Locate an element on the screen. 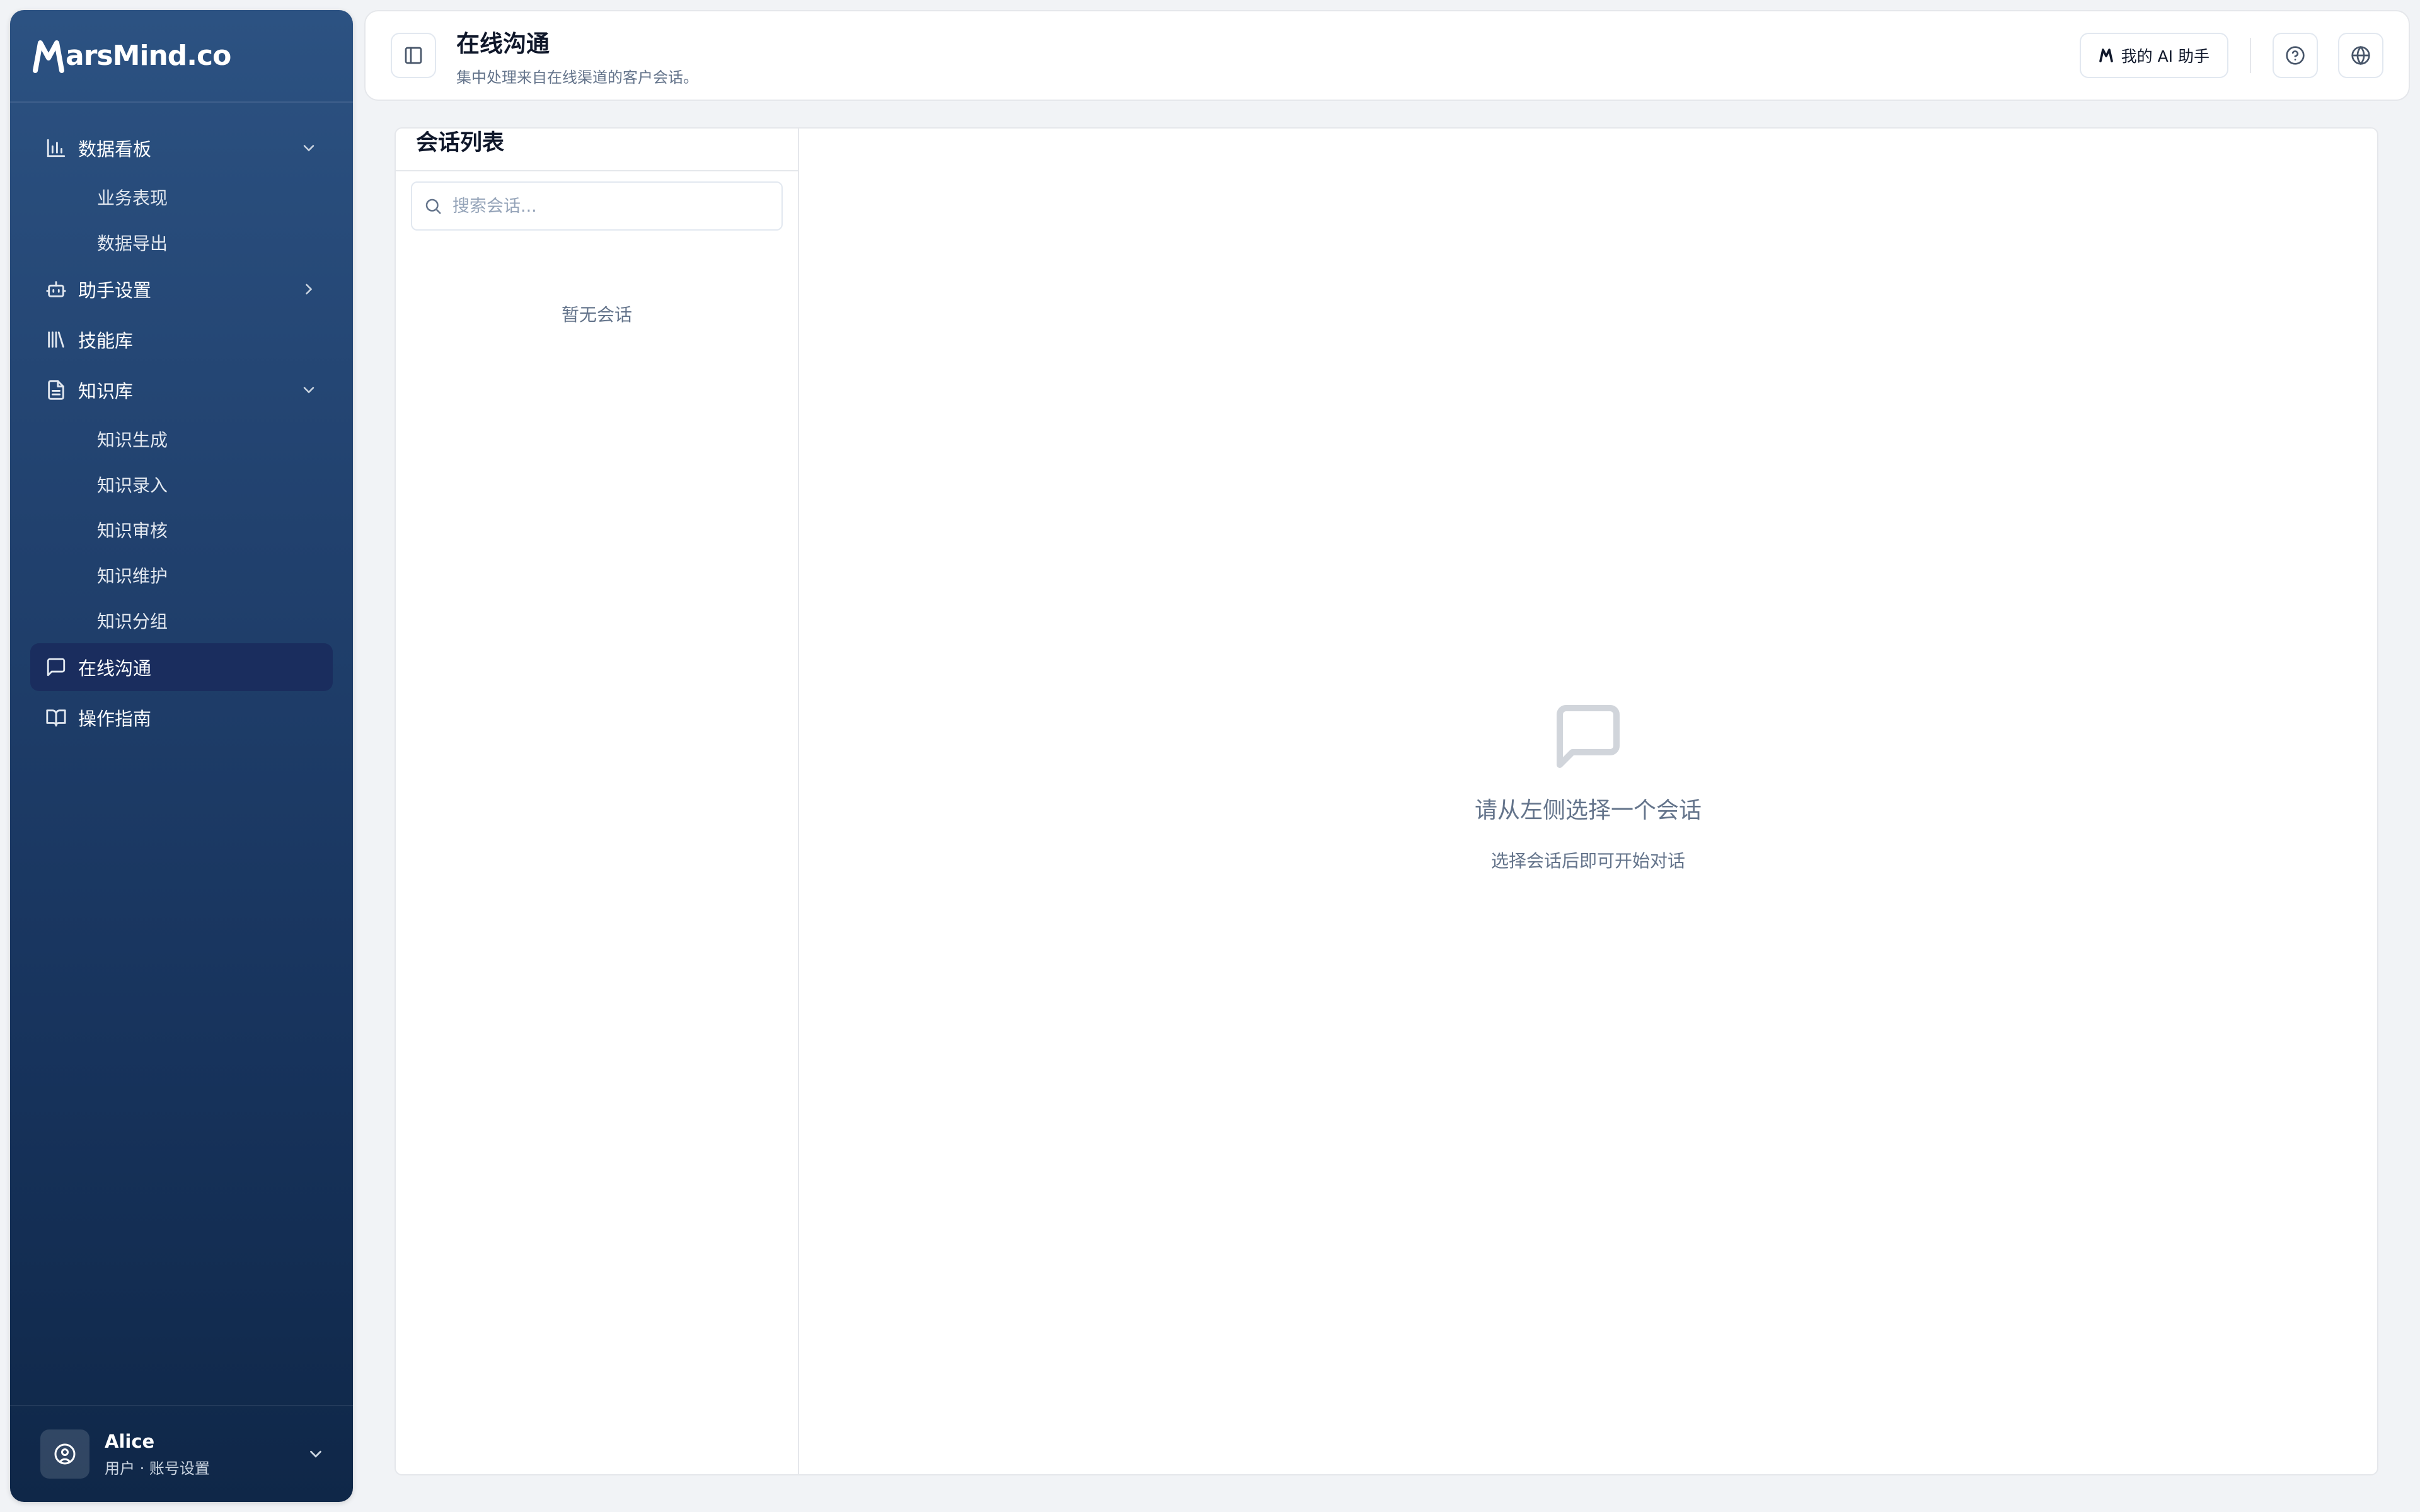  sidebar-item-label: 在线沟通 is located at coordinates (115, 668).